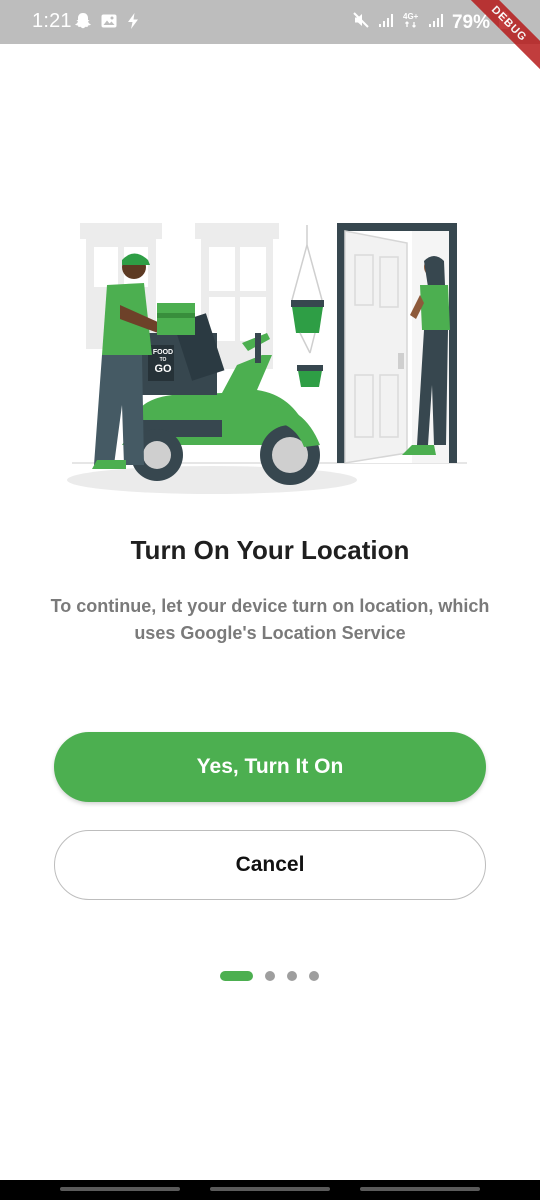 The width and height of the screenshot is (540, 1200). Describe the element at coordinates (270, 550) in the screenshot. I see `page-title: Turn On Your Location` at that location.